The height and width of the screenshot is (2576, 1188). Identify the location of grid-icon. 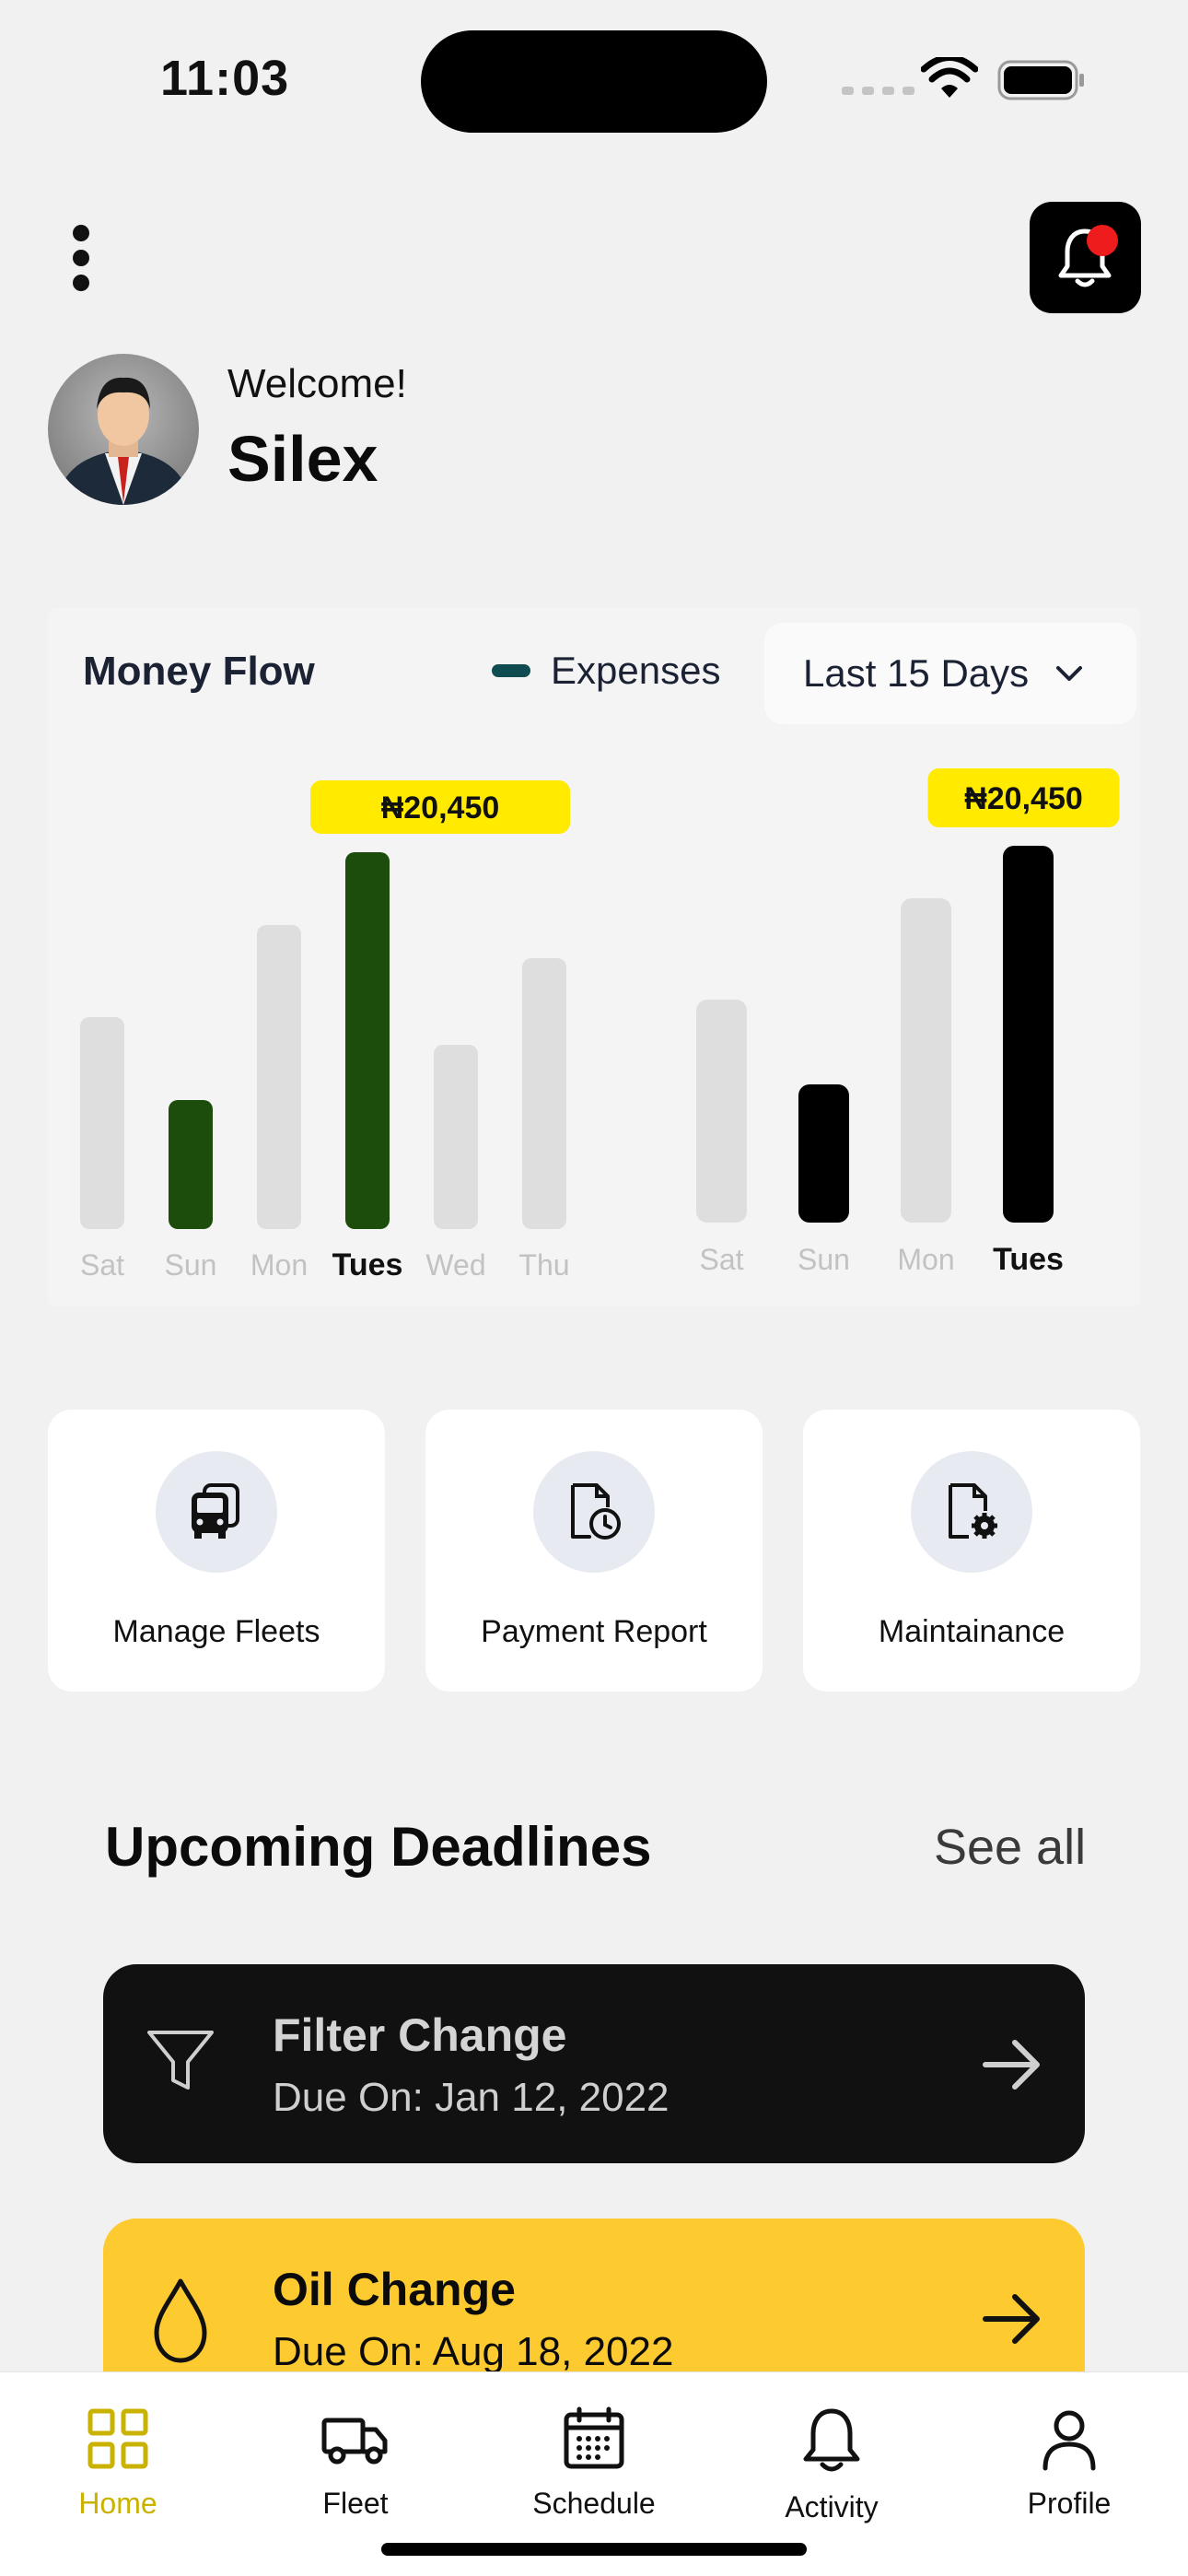
(117, 2438).